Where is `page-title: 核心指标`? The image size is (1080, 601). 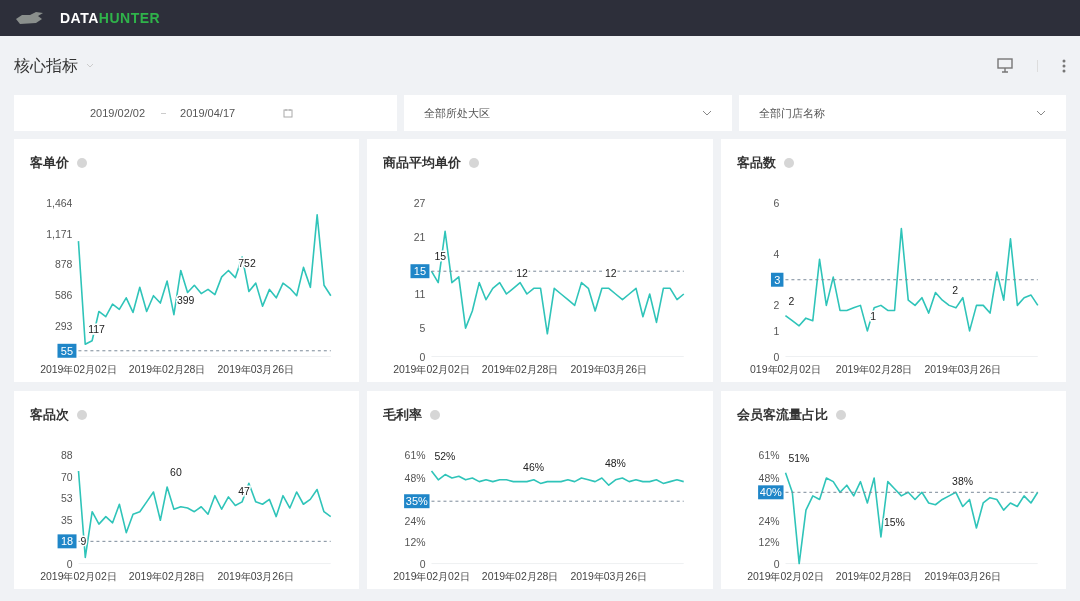 page-title: 核心指标 is located at coordinates (46, 65).